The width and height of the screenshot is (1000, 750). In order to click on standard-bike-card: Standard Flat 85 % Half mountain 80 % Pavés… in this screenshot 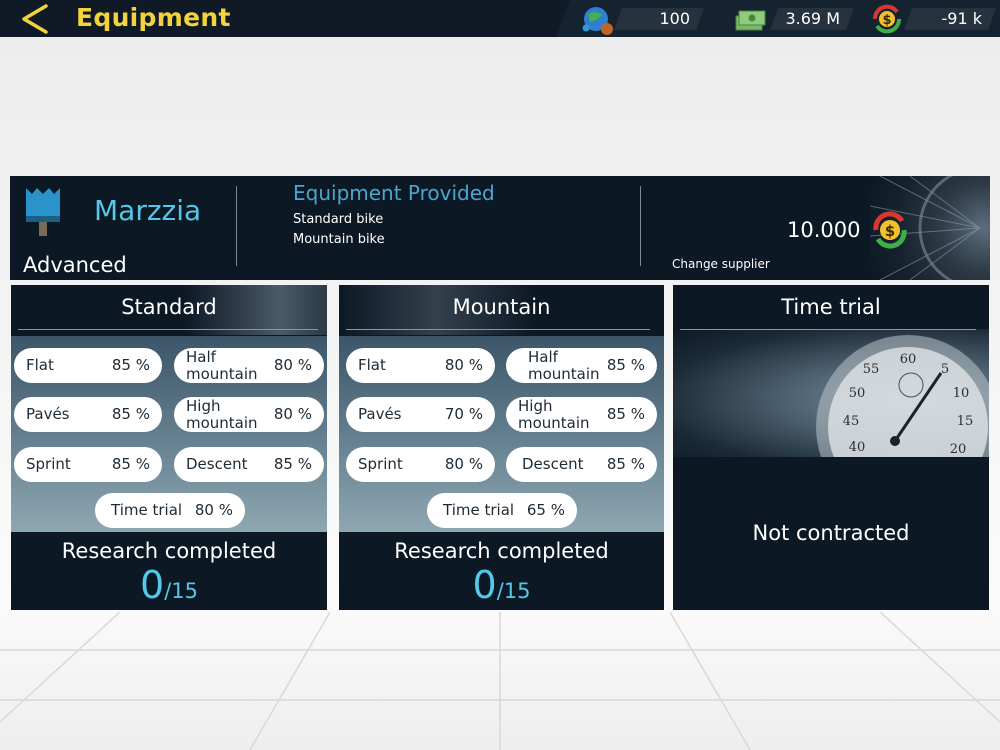, I will do `click(169, 447)`.